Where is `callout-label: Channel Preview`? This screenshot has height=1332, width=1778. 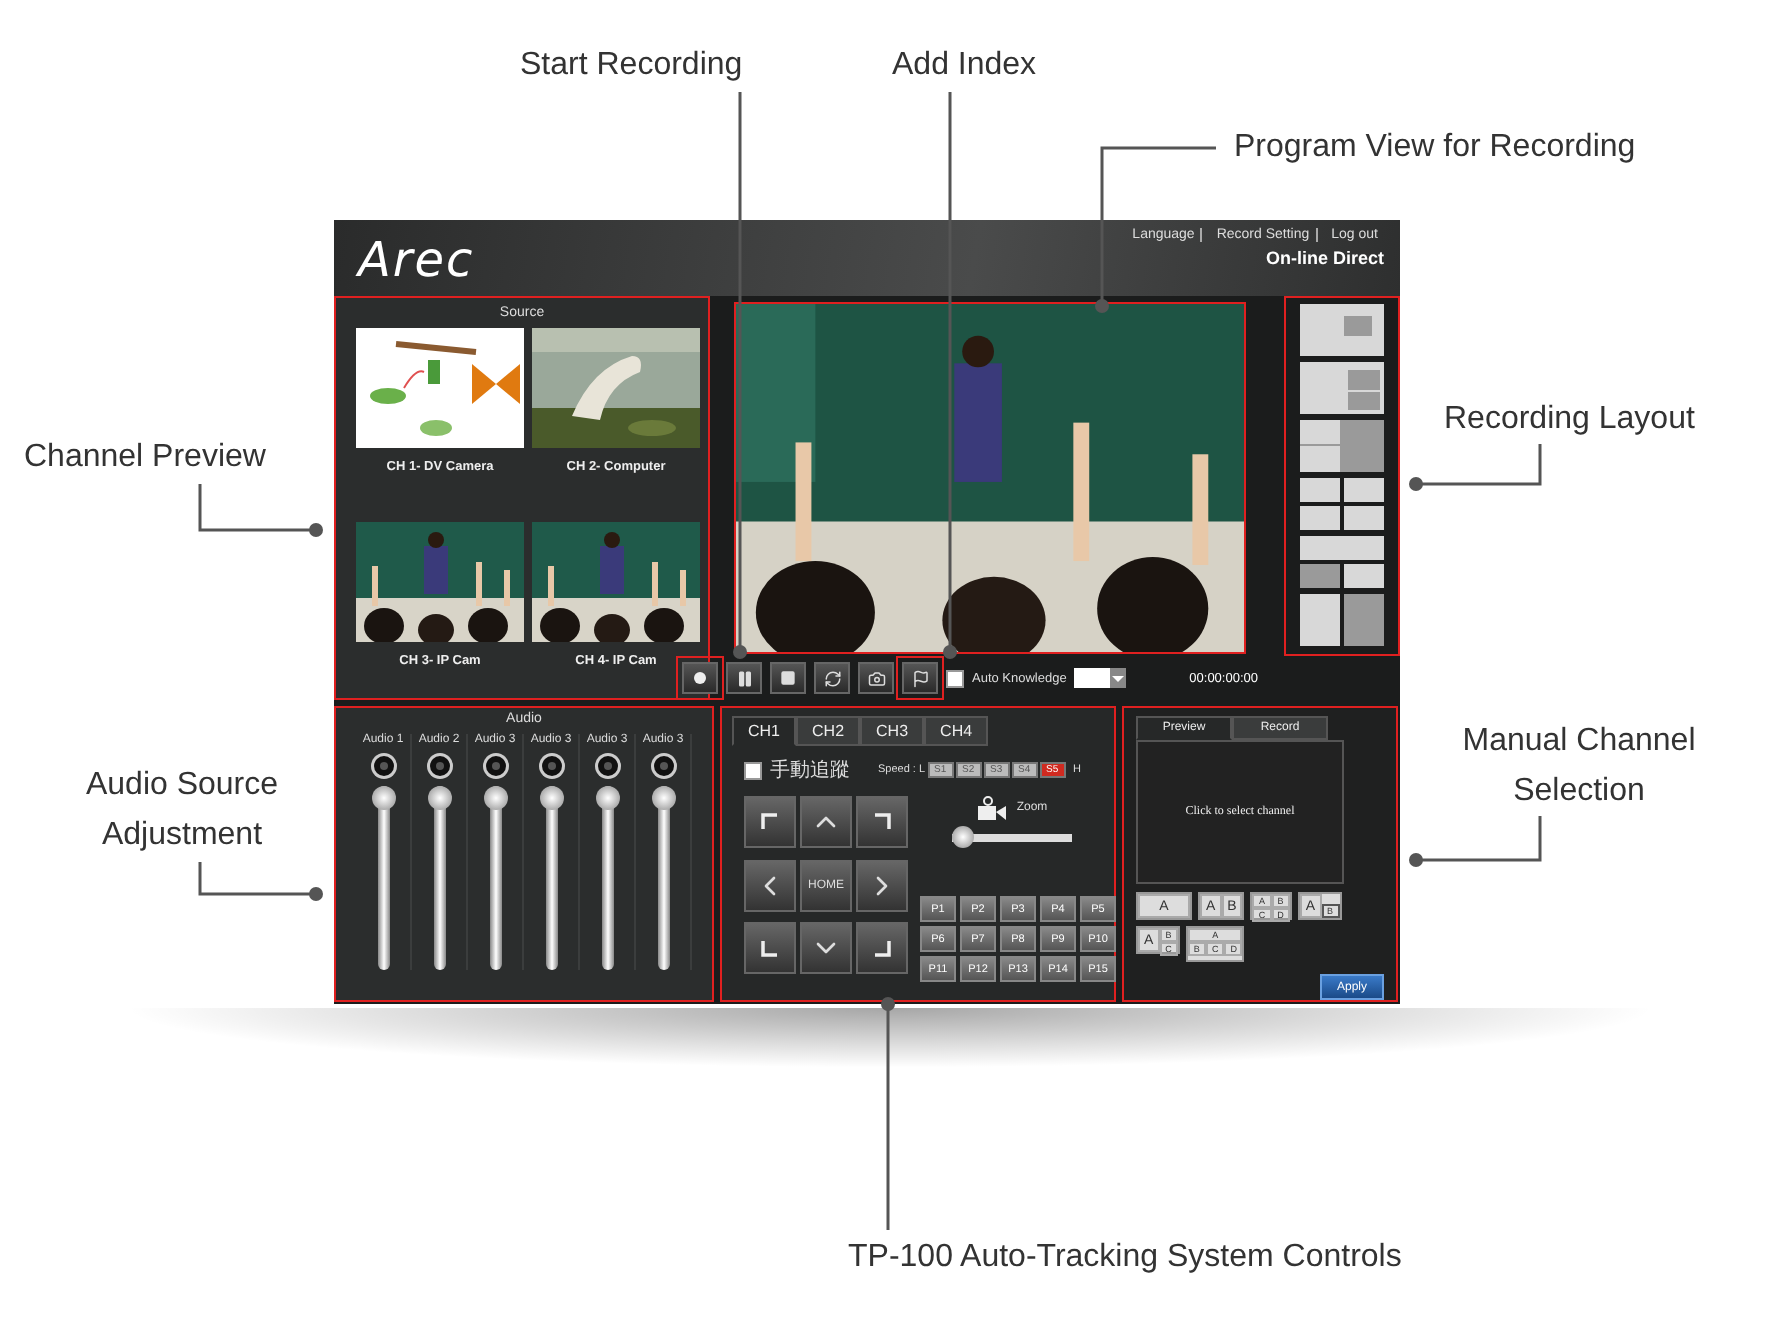 callout-label: Channel Preview is located at coordinates (145, 458).